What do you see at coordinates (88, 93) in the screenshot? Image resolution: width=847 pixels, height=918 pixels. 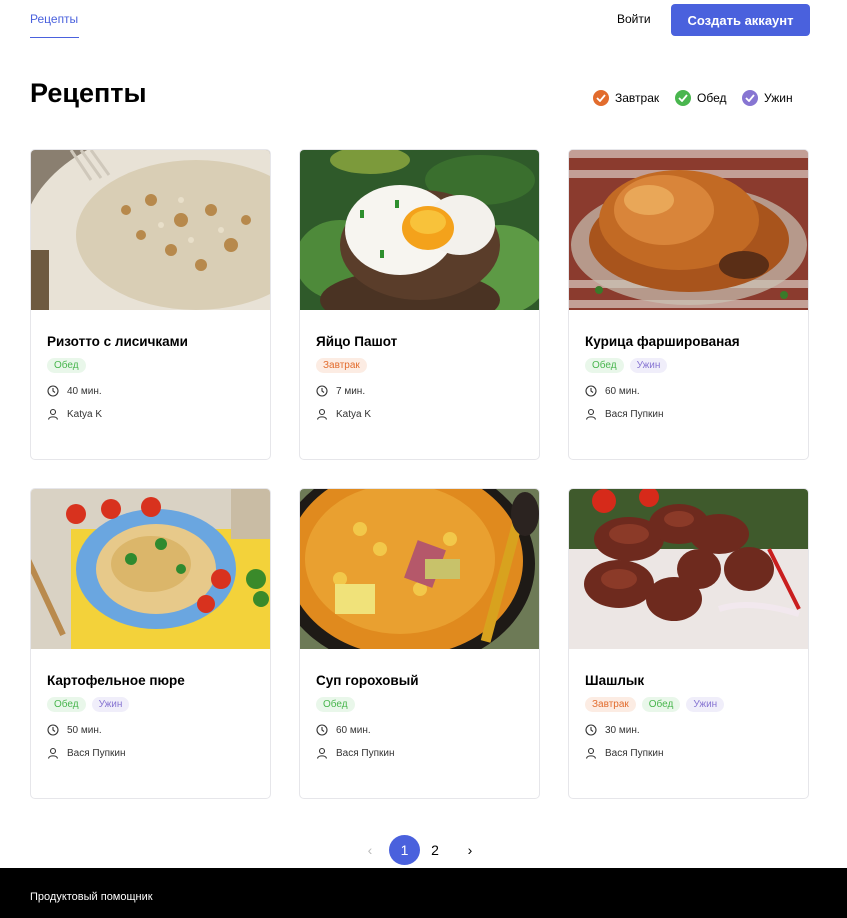 I see `page-title: Рецепты` at bounding box center [88, 93].